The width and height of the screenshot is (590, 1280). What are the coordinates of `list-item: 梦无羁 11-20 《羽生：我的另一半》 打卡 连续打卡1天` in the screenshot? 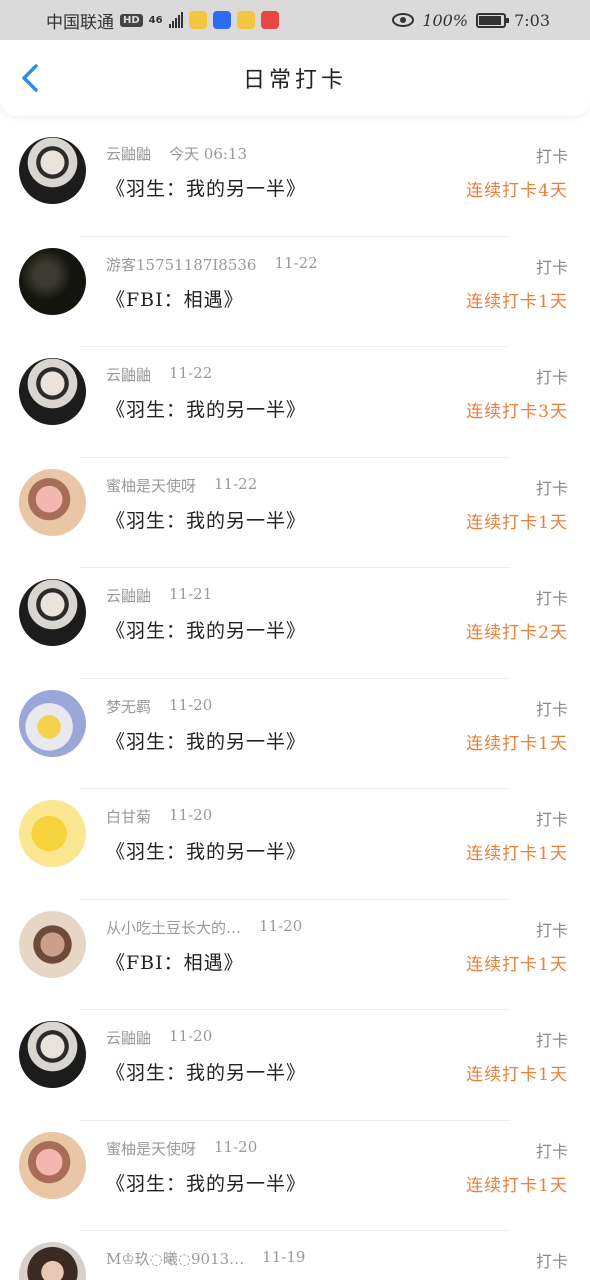 It's located at (295, 734).